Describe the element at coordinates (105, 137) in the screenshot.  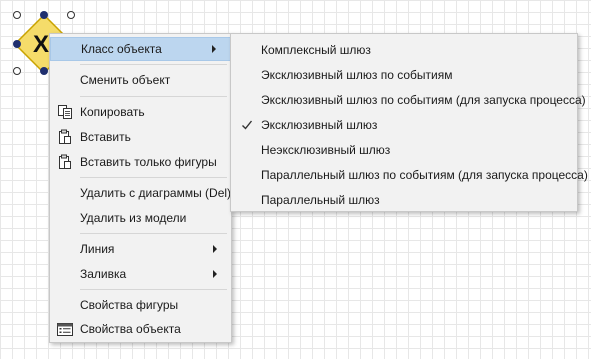
I see `menu-item-label: Вставить` at that location.